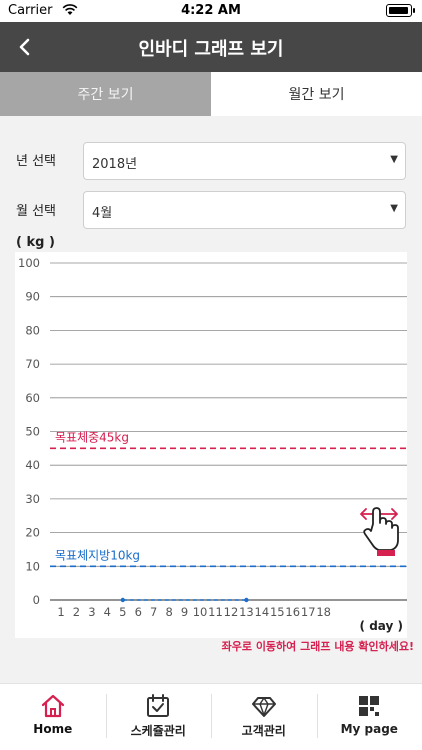  I want to click on x-tick-label: 3, so click(91, 612).